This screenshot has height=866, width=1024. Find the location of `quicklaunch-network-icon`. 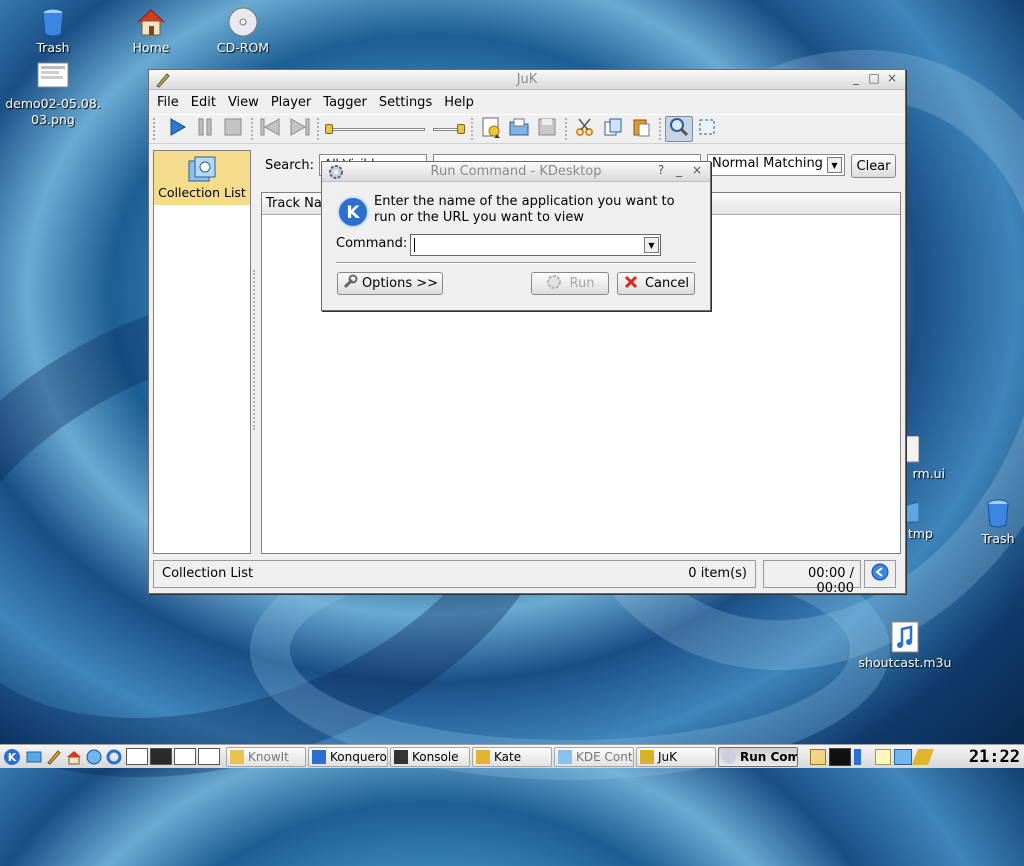

quicklaunch-network-icon is located at coordinates (114, 757).